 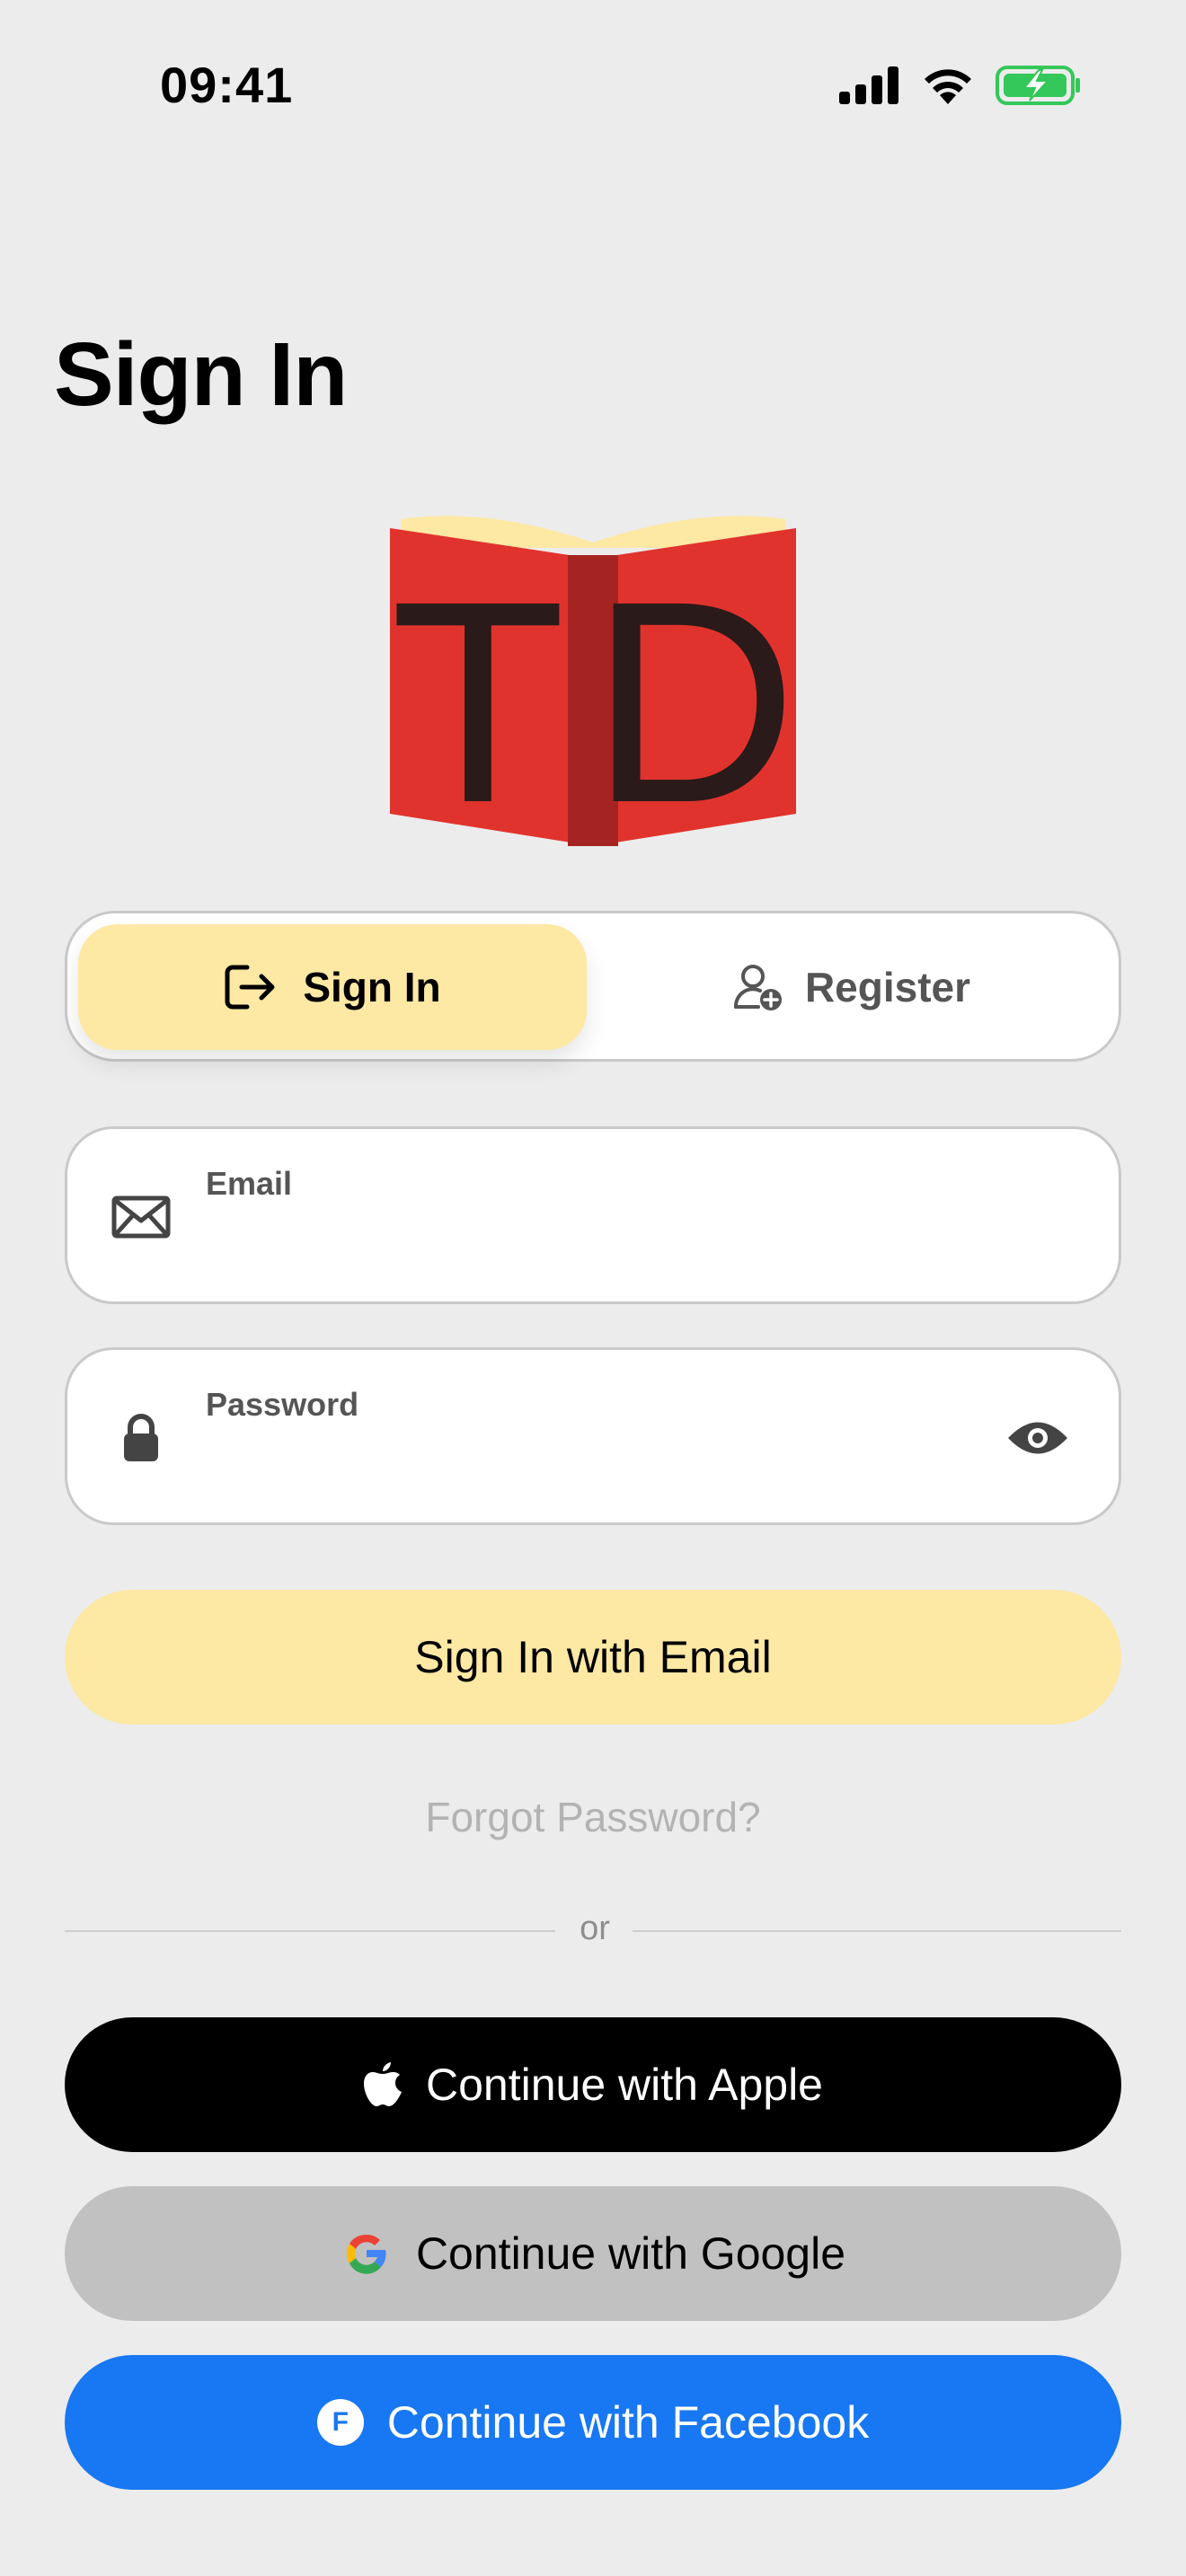 I want to click on continue-facebook-button: F Continue with Facebook, so click(x=593, y=2422).